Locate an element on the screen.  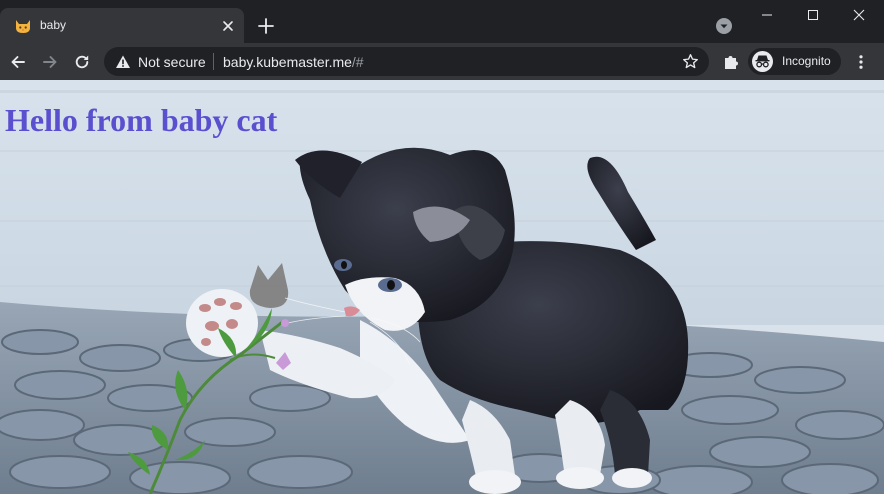
back-button is located at coordinates (18, 62).